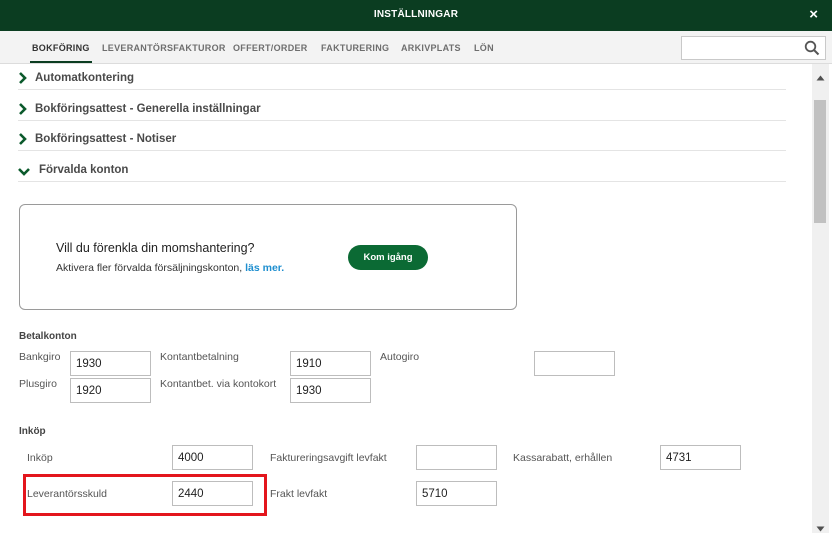  I want to click on search-input, so click(753, 48).